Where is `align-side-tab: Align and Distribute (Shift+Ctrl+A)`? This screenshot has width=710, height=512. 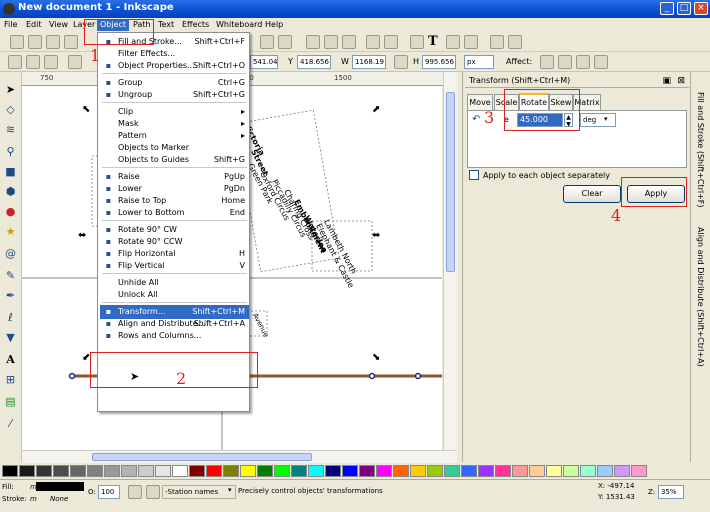
align-side-tab: Align and Distribute (Shift+Ctrl+A) is located at coordinates (700, 297).